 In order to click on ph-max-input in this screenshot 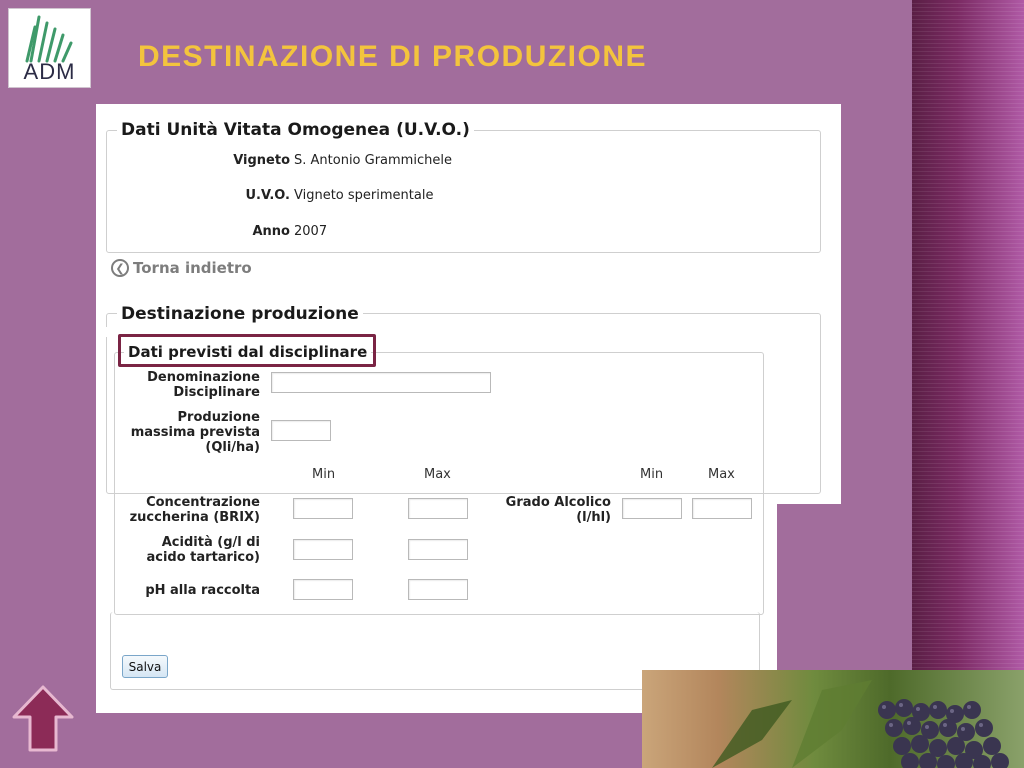, I will do `click(438, 589)`.